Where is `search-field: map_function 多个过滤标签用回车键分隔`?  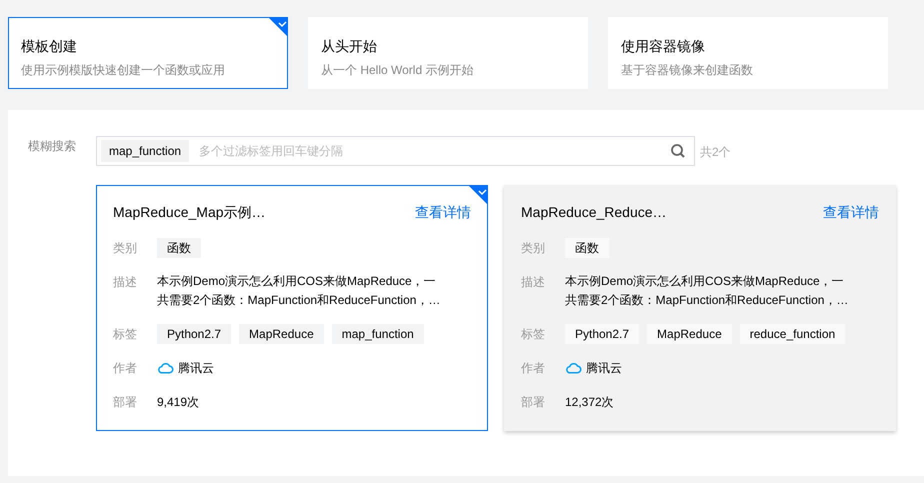 search-field: map_function 多个过滤标签用回车键分隔 is located at coordinates (395, 151).